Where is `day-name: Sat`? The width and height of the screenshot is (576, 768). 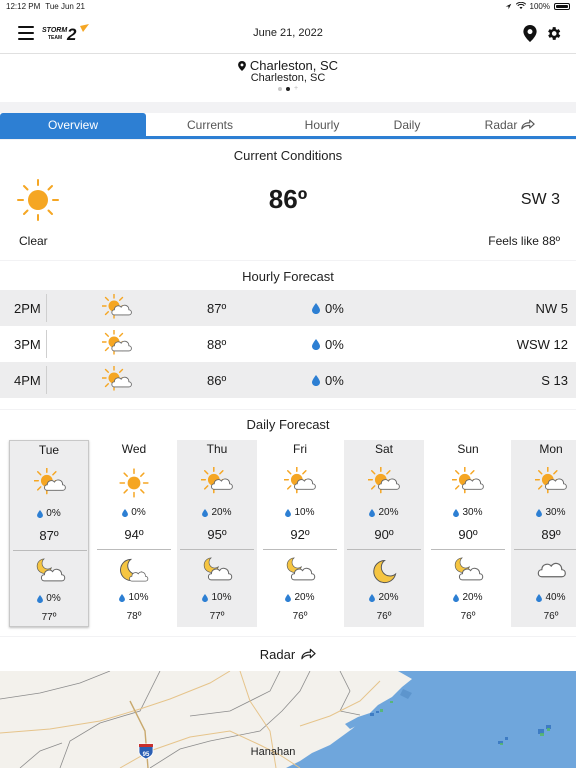
day-name: Sat is located at coordinates (383, 449).